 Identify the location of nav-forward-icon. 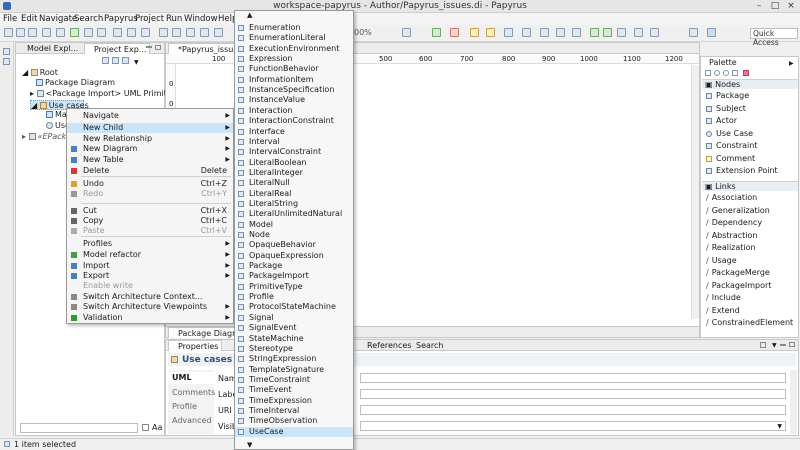
(607, 32).